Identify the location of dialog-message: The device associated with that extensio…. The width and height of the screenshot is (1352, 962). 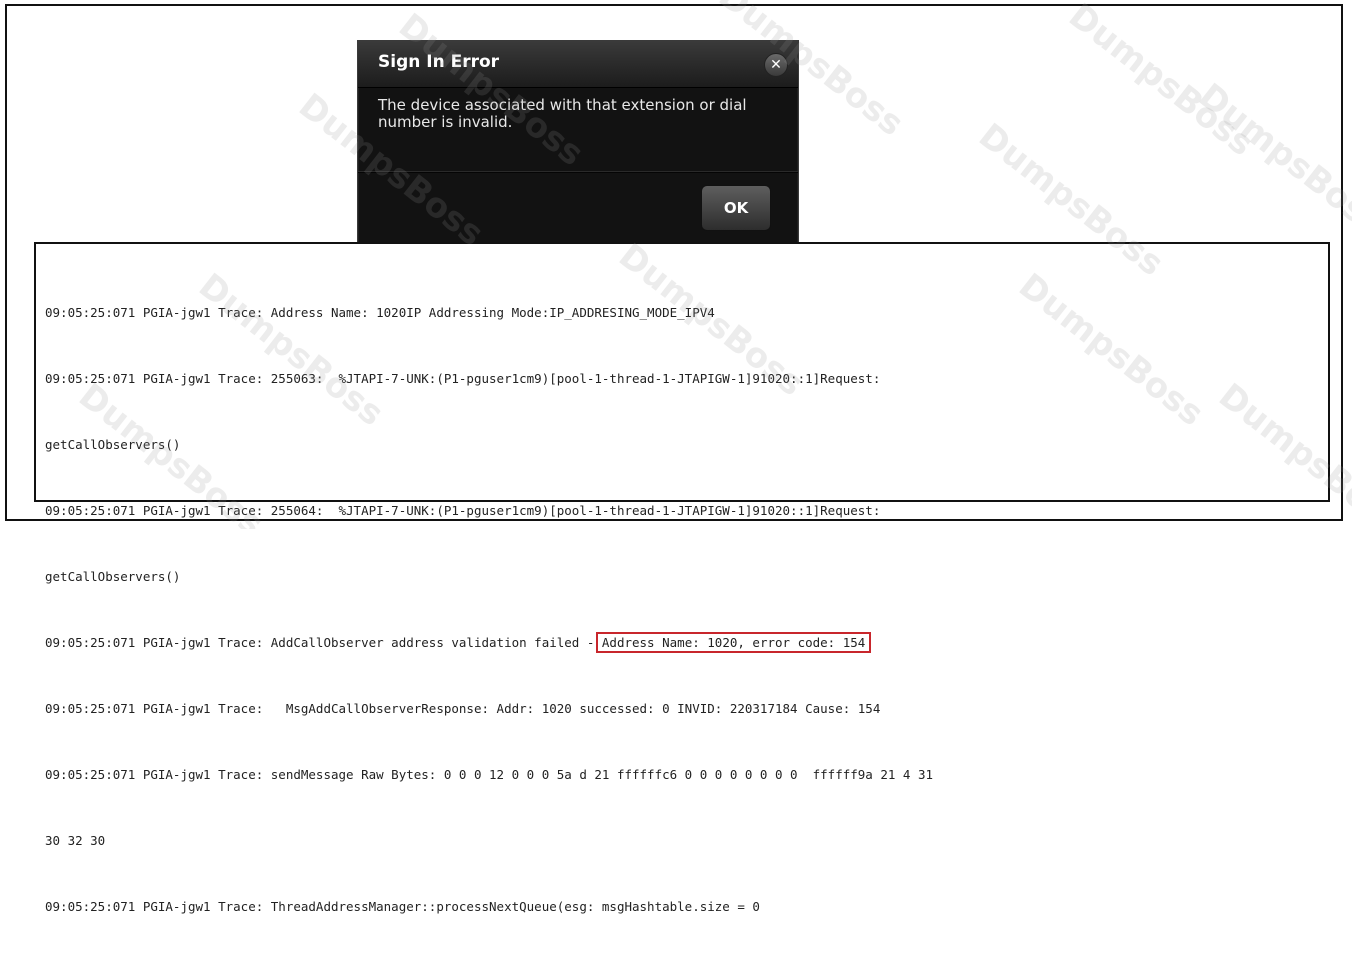
(562, 113).